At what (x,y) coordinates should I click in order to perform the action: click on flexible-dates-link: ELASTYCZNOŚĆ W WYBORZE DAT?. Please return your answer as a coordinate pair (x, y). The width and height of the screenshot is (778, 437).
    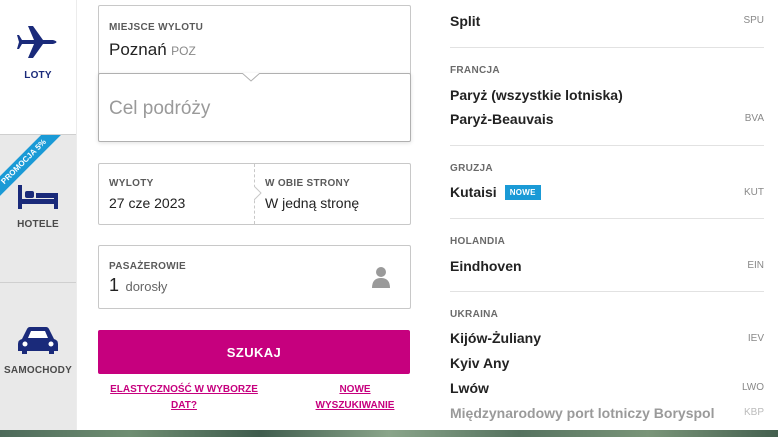
    Looking at the image, I should click on (184, 398).